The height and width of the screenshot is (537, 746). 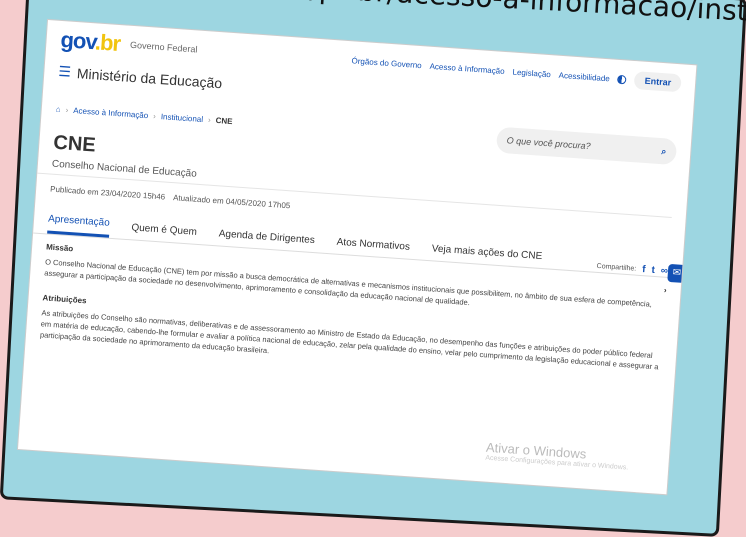 What do you see at coordinates (653, 270) in the screenshot?
I see `twitter-icon: t` at bounding box center [653, 270].